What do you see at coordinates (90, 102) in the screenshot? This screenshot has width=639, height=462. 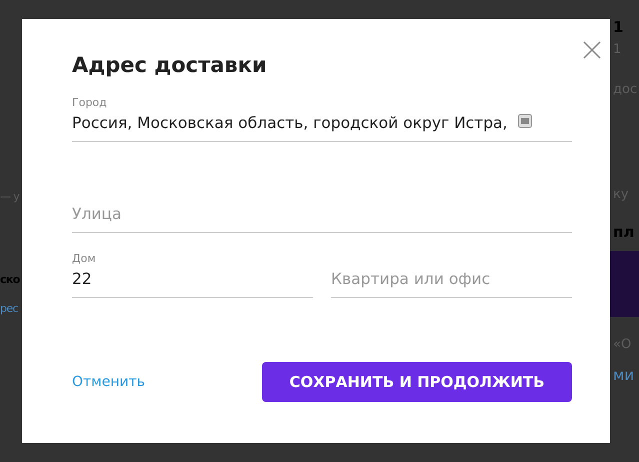 I see `field-label: Город` at bounding box center [90, 102].